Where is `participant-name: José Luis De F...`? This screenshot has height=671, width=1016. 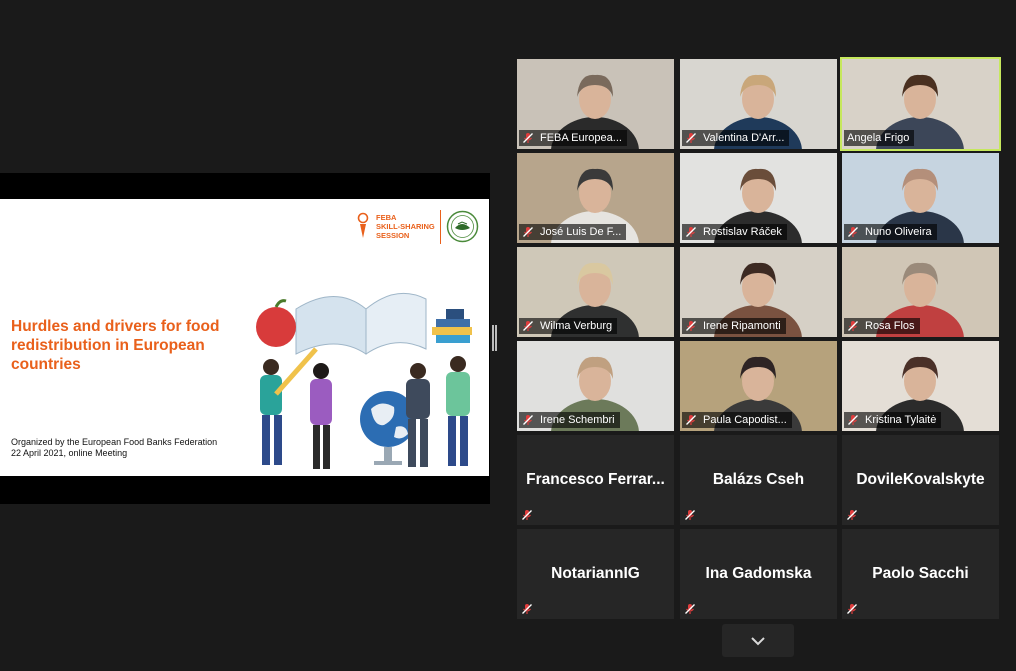
participant-name: José Luis De F... is located at coordinates (581, 232).